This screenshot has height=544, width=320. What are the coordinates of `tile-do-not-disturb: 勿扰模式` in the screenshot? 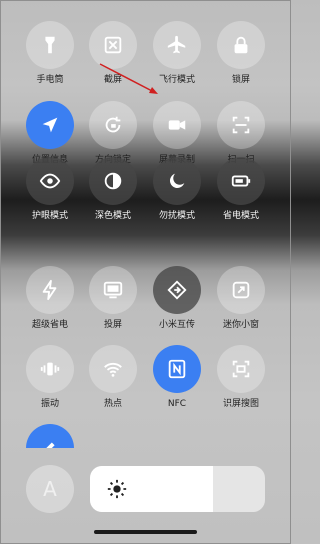 It's located at (177, 195).